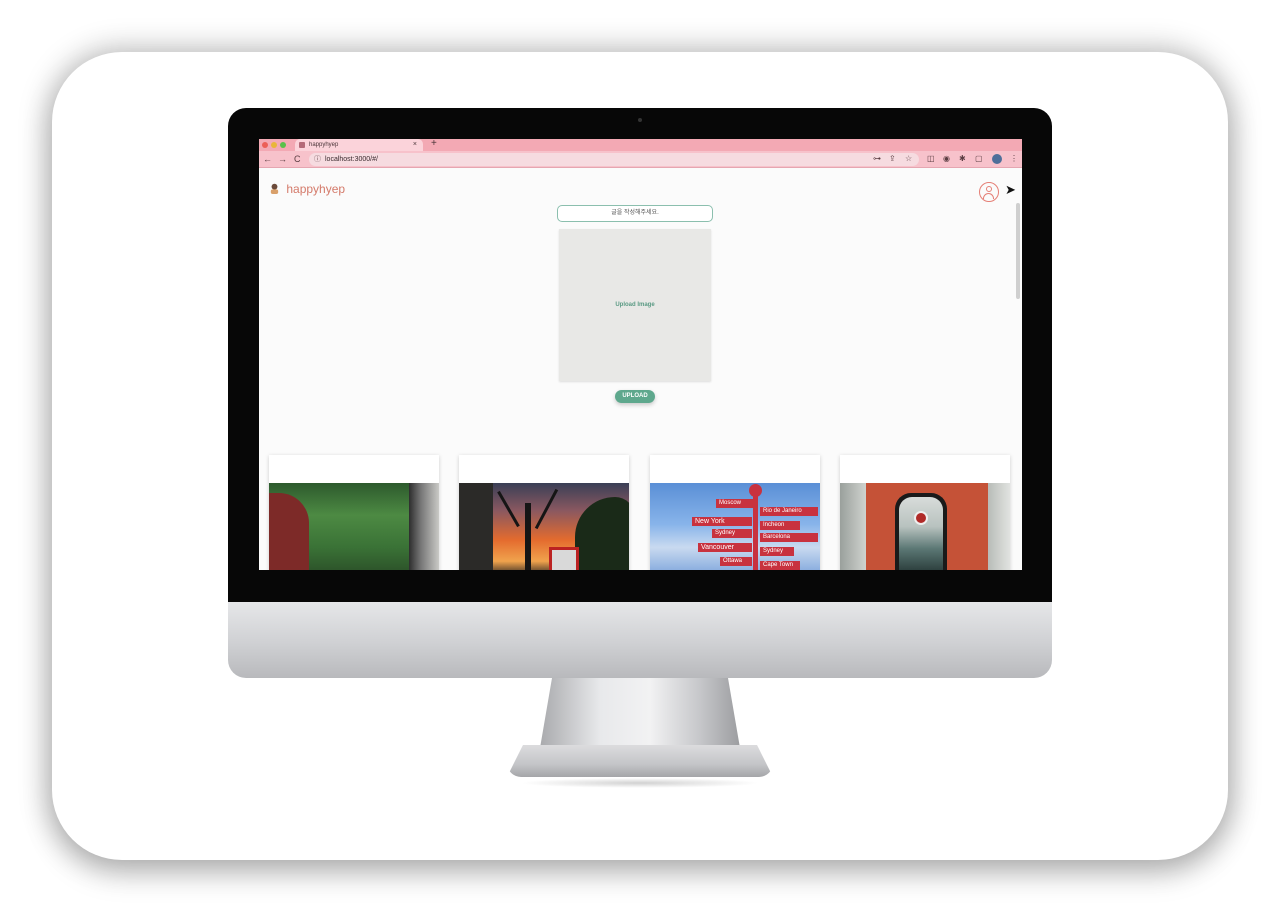 The image size is (1277, 912). Describe the element at coordinates (780, 525) in the screenshot. I see `sign-arrow: Incheon` at that location.